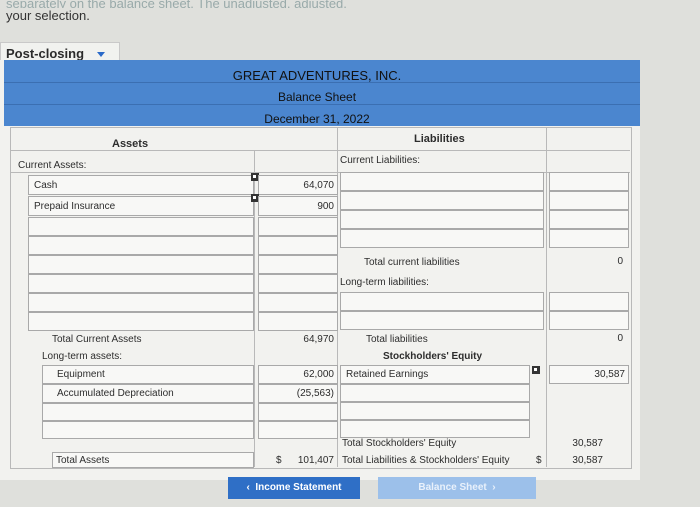 The width and height of the screenshot is (700, 507). I want to click on current-assets-label: Current Assets:, so click(52, 165).